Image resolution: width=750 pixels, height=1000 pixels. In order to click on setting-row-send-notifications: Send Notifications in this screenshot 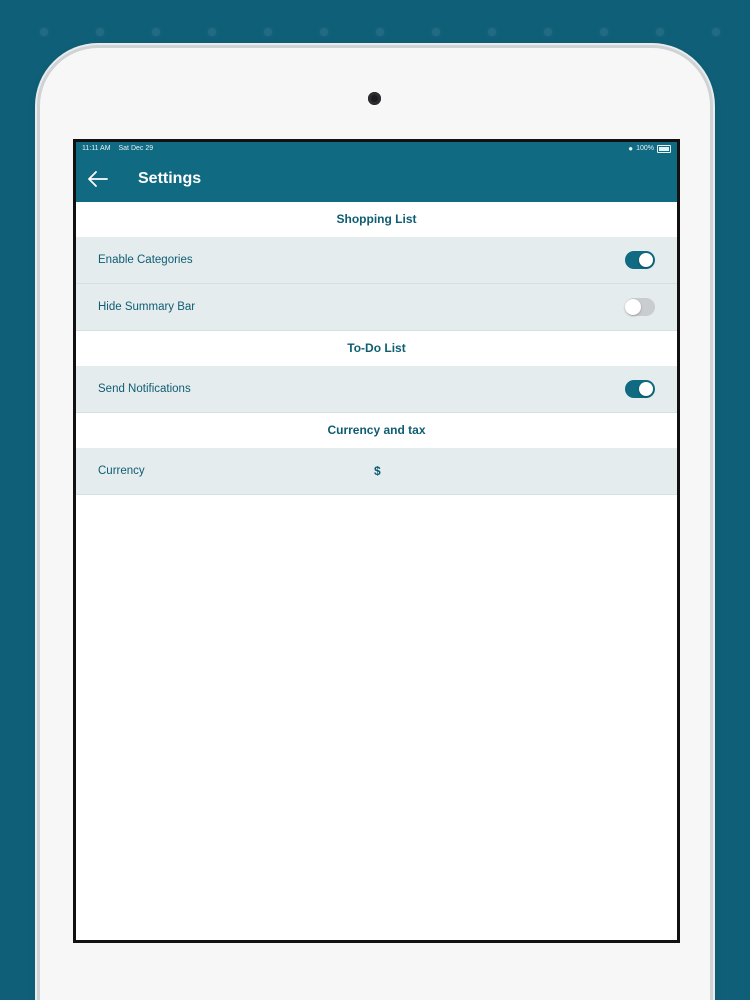, I will do `click(376, 389)`.